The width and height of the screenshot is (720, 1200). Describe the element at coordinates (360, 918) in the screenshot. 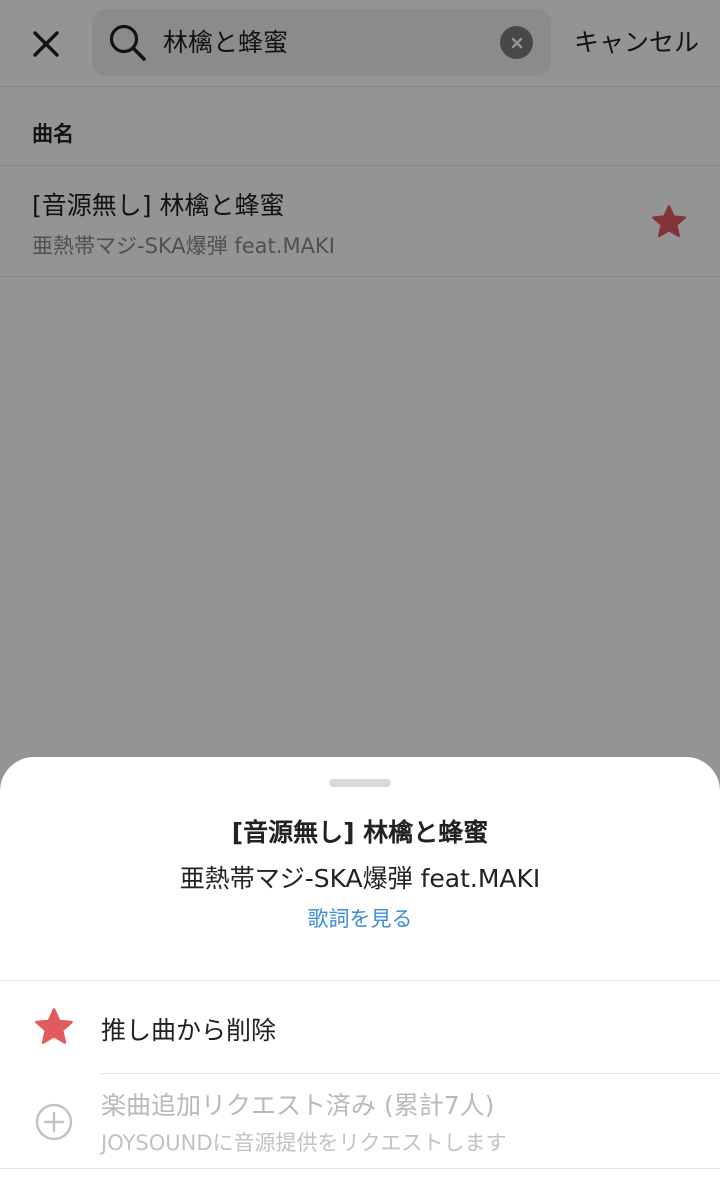

I see `view-lyrics-link: 歌詞を見る` at that location.